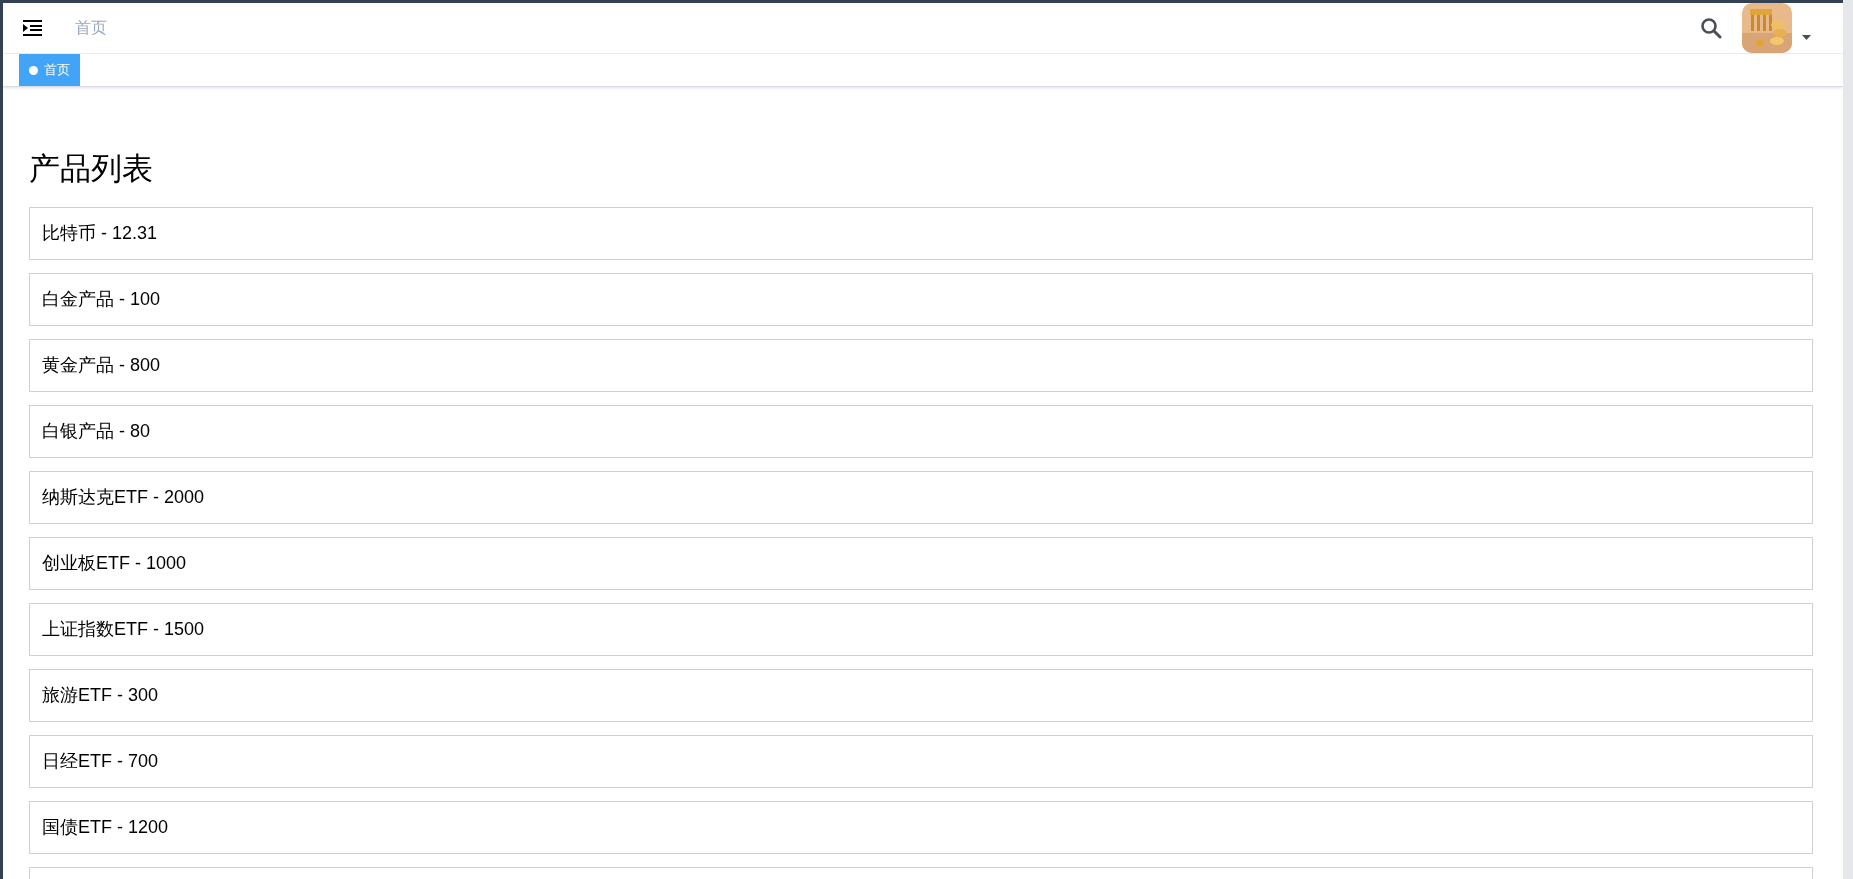  What do you see at coordinates (91, 28) in the screenshot?
I see `breadcrumb-item: 首页` at bounding box center [91, 28].